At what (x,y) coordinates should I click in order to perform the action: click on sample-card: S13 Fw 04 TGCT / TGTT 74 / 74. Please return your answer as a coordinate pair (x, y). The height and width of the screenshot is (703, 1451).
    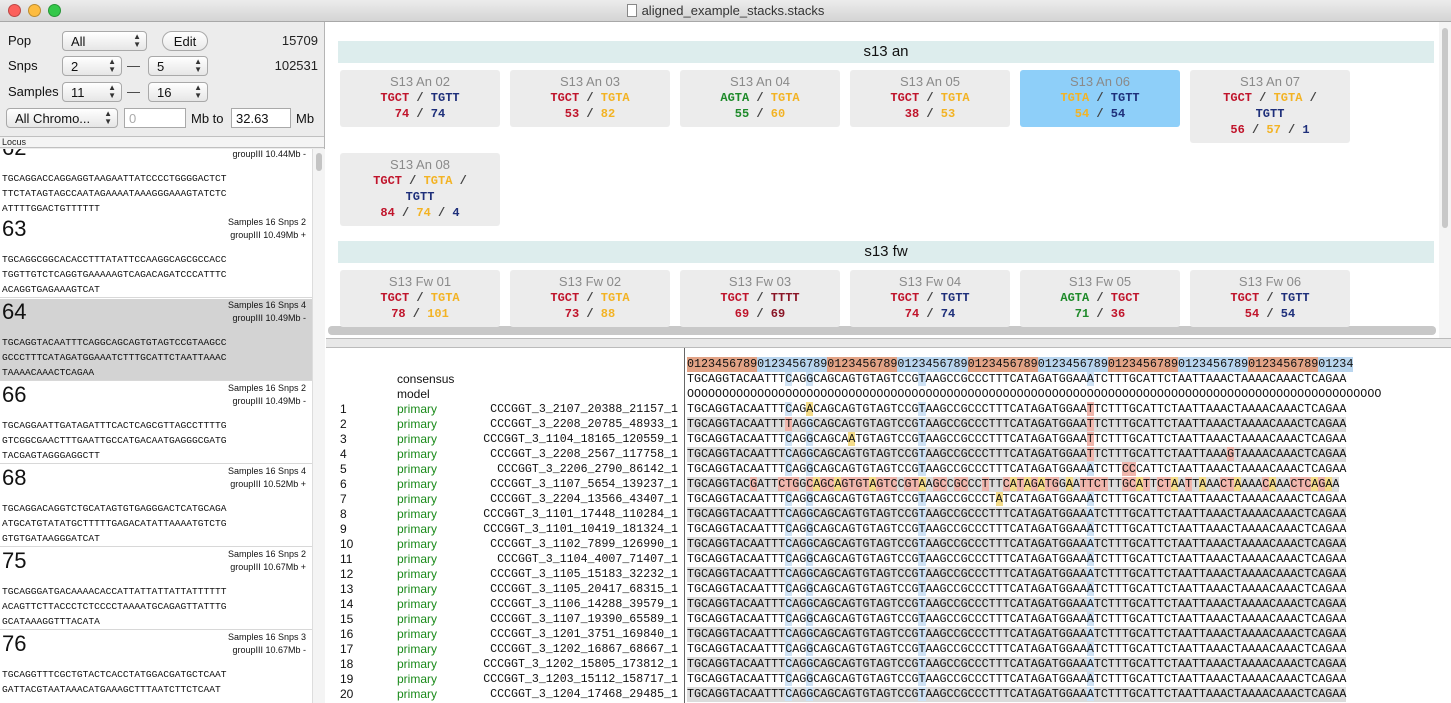
    Looking at the image, I should click on (930, 298).